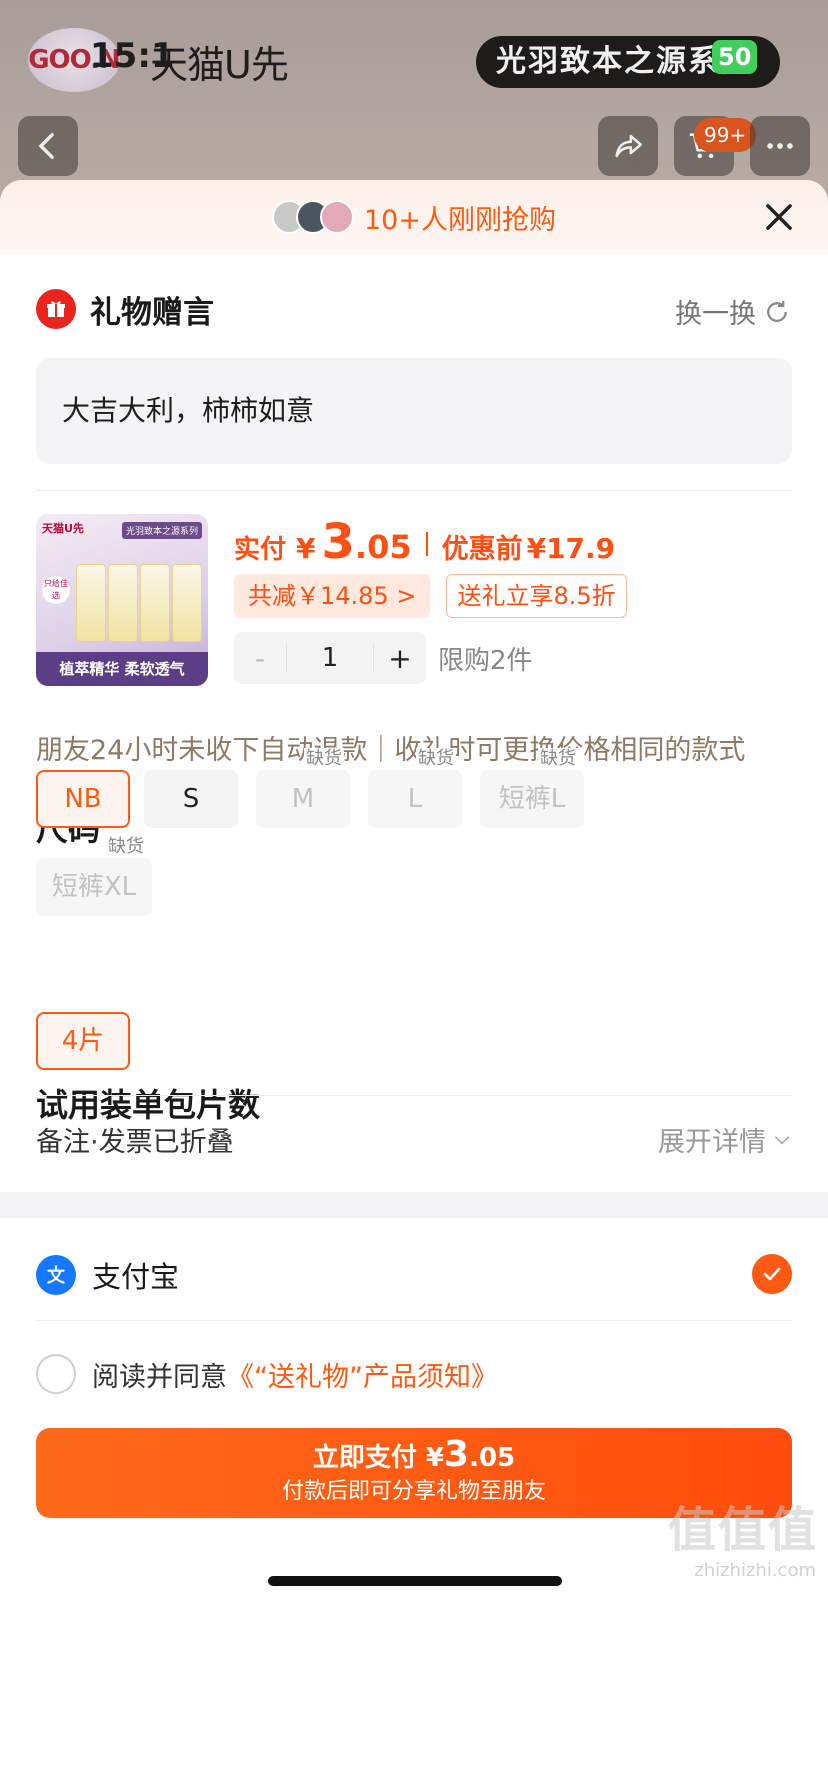 This screenshot has width=828, height=1792. Describe the element at coordinates (122, 669) in the screenshot. I see `thumbnail-caption: 植萃精华 柔软透气` at that location.